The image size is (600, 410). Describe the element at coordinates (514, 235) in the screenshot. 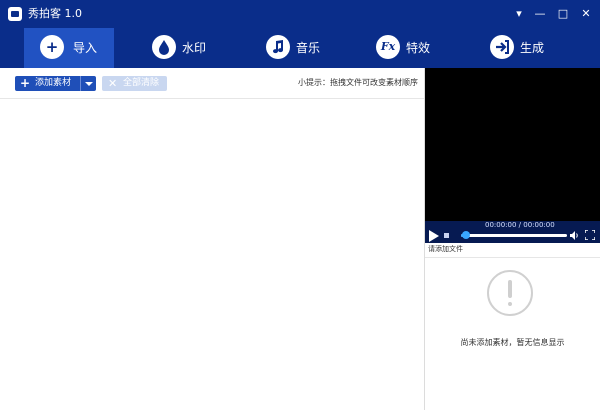

I see `progress-slider` at that location.